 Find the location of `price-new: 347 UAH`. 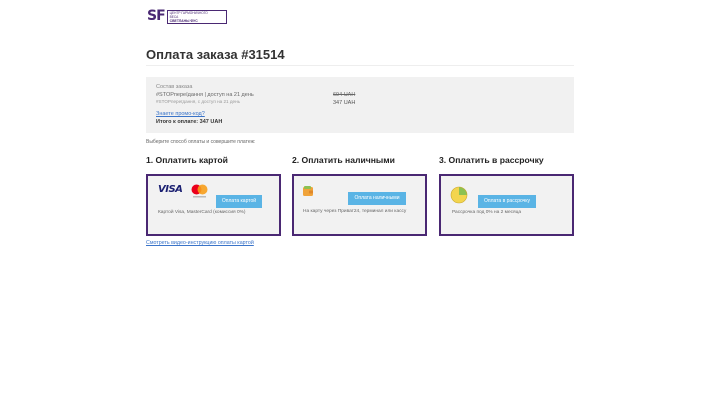

price-new: 347 UAH is located at coordinates (344, 103).